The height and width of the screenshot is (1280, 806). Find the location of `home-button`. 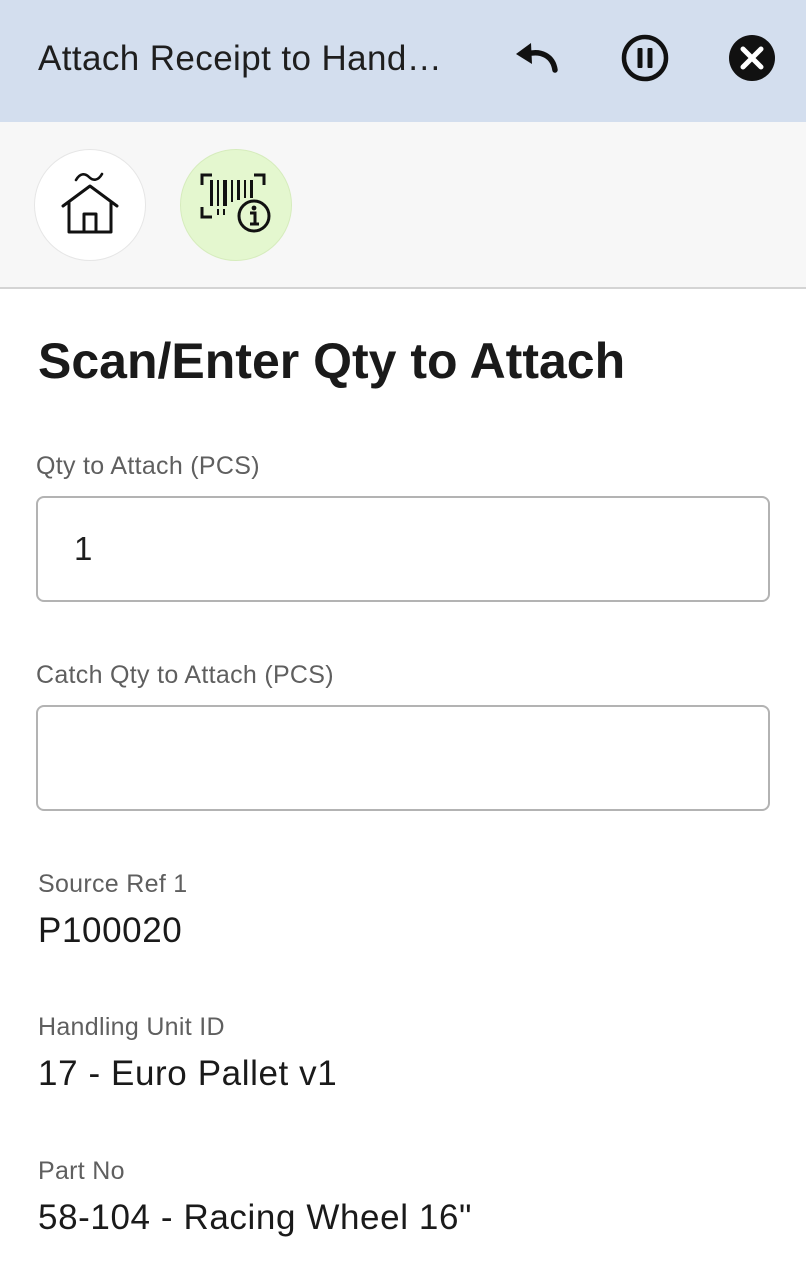

home-button is located at coordinates (90, 205).